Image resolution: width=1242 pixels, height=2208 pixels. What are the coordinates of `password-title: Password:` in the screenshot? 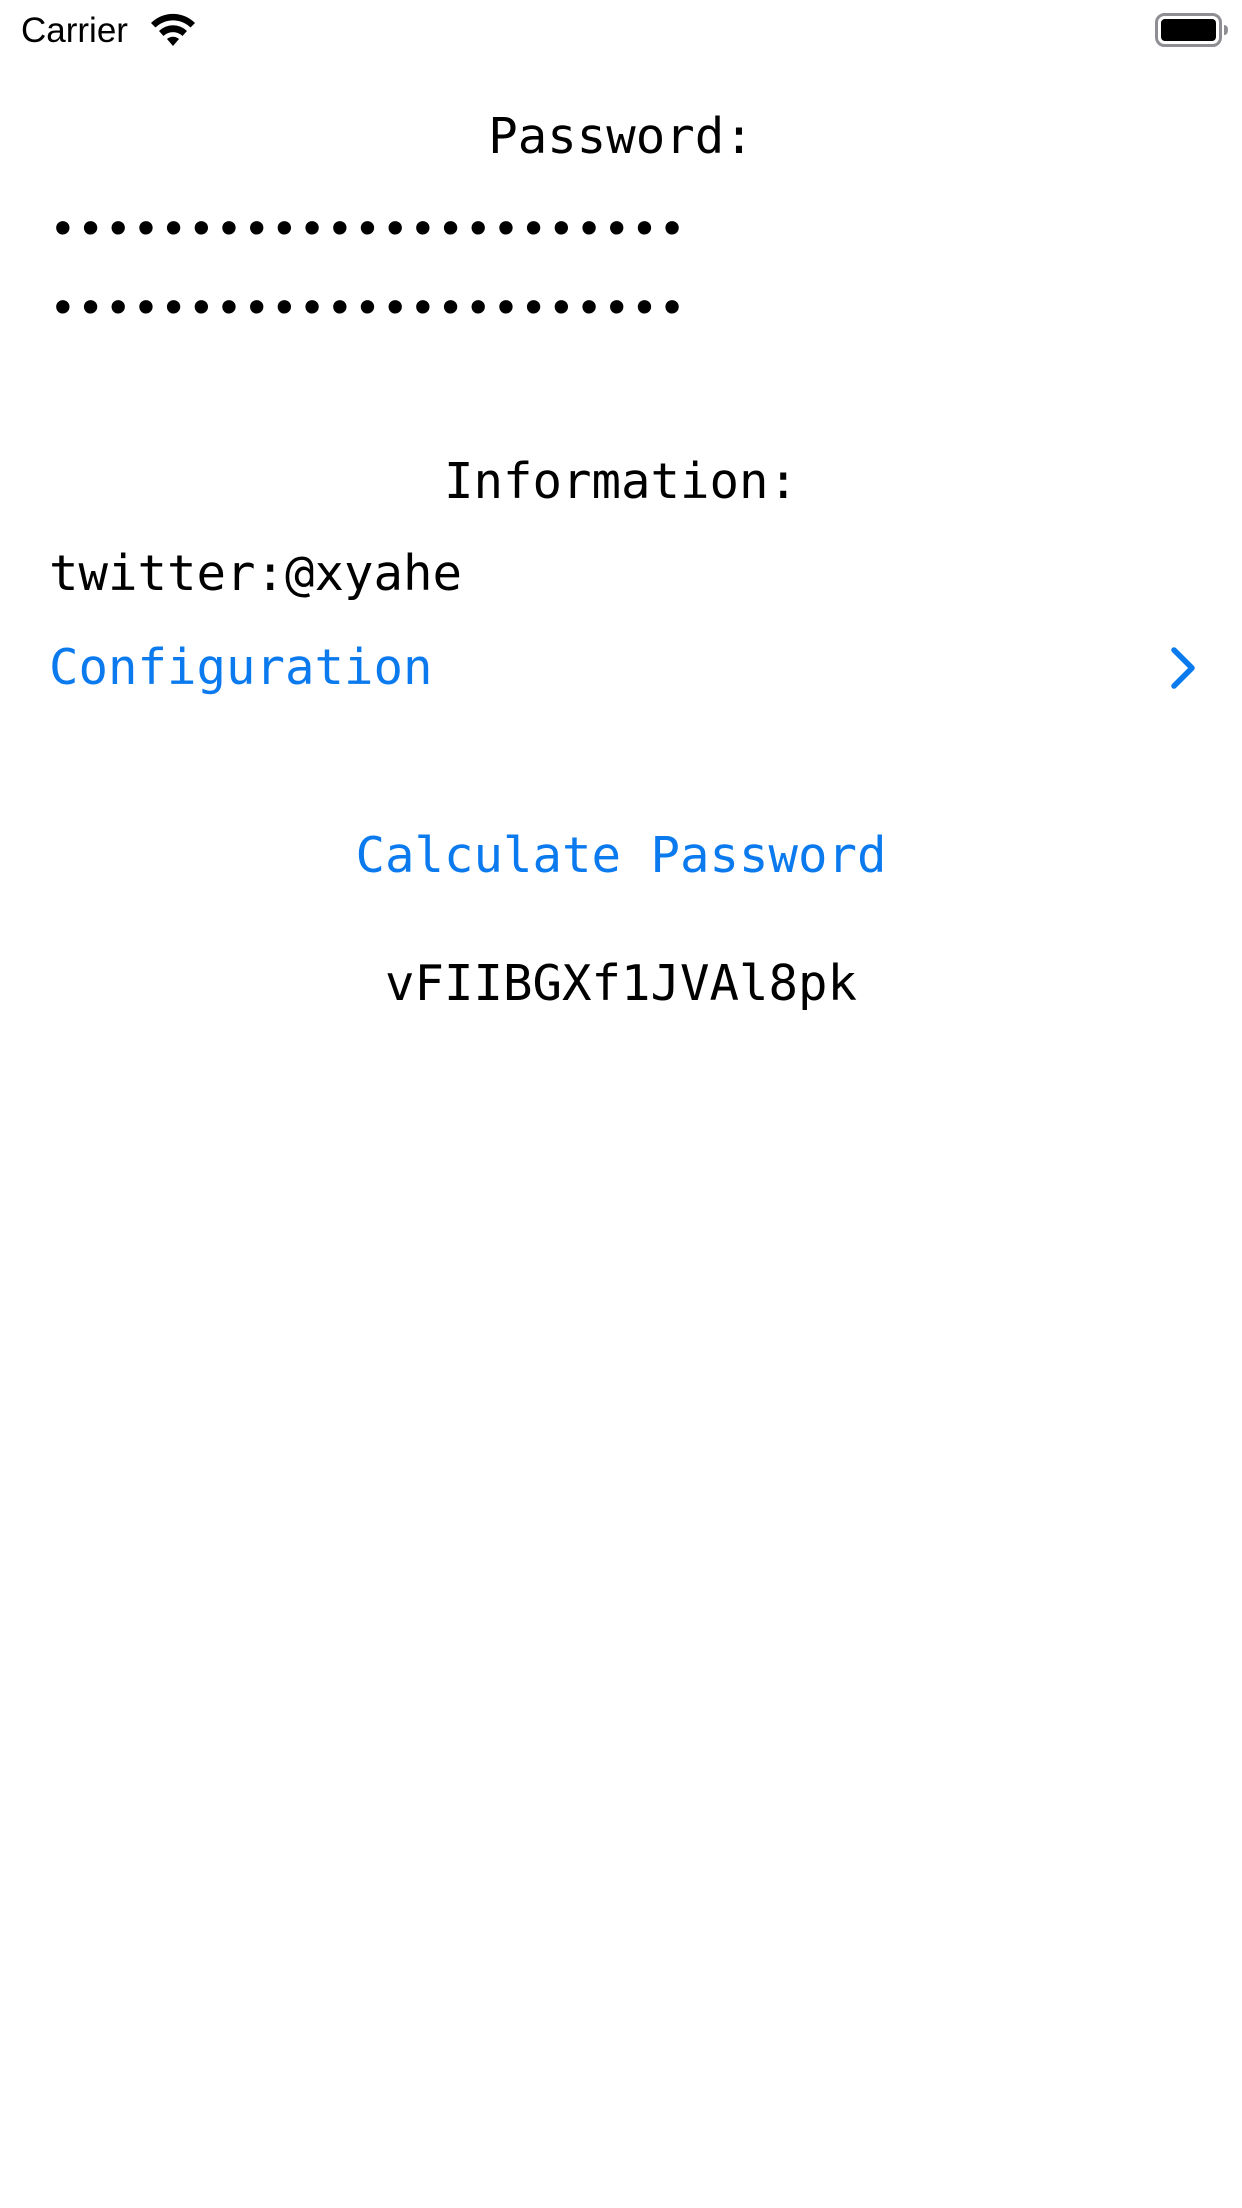 It's located at (621, 136).